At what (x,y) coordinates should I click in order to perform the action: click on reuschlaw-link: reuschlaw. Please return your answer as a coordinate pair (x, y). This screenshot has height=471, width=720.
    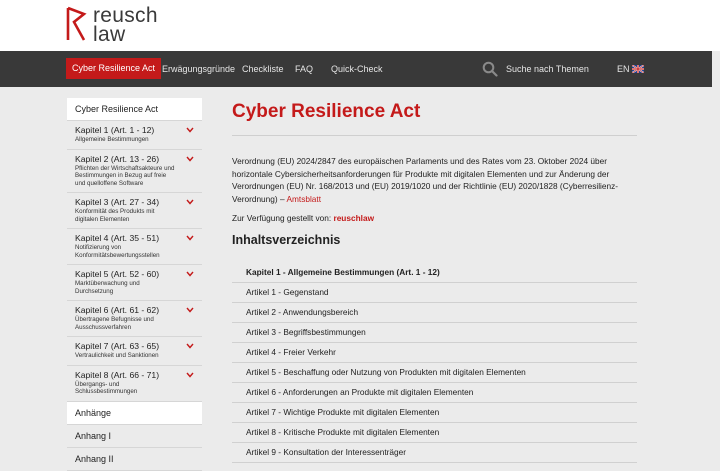
    Looking at the image, I should click on (353, 218).